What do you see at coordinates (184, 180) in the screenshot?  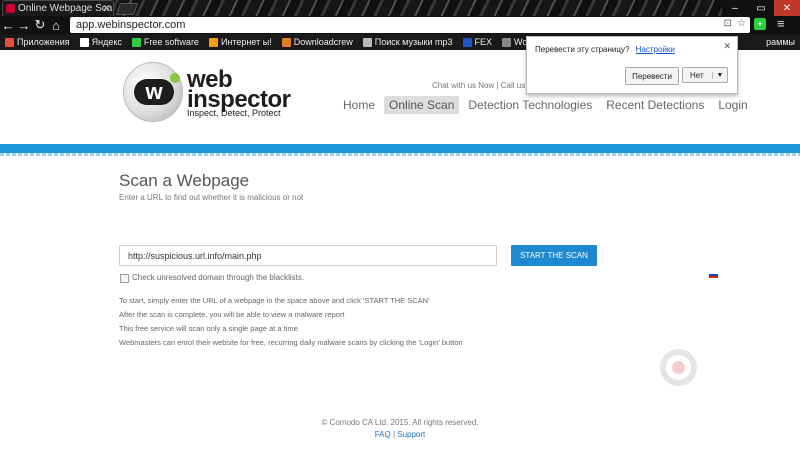 I see `page-title: Scan a Webpage` at bounding box center [184, 180].